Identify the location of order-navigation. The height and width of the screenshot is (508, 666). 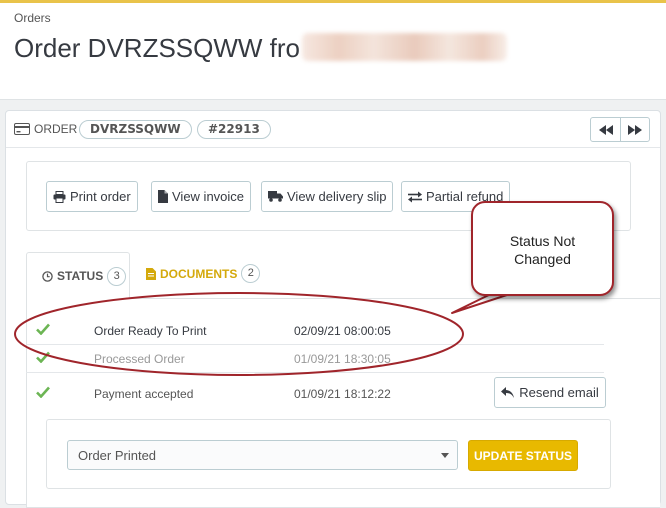
(620, 129).